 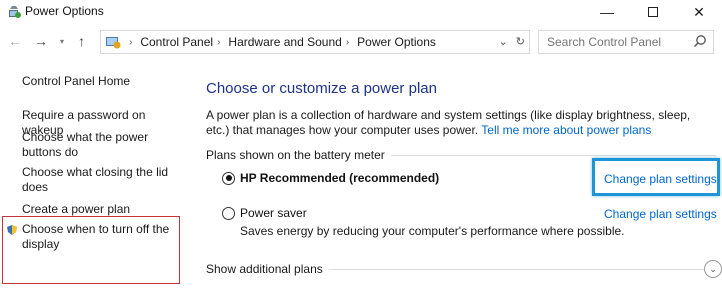 I want to click on learn-more-link: Tell me more about power plans, so click(x=566, y=130).